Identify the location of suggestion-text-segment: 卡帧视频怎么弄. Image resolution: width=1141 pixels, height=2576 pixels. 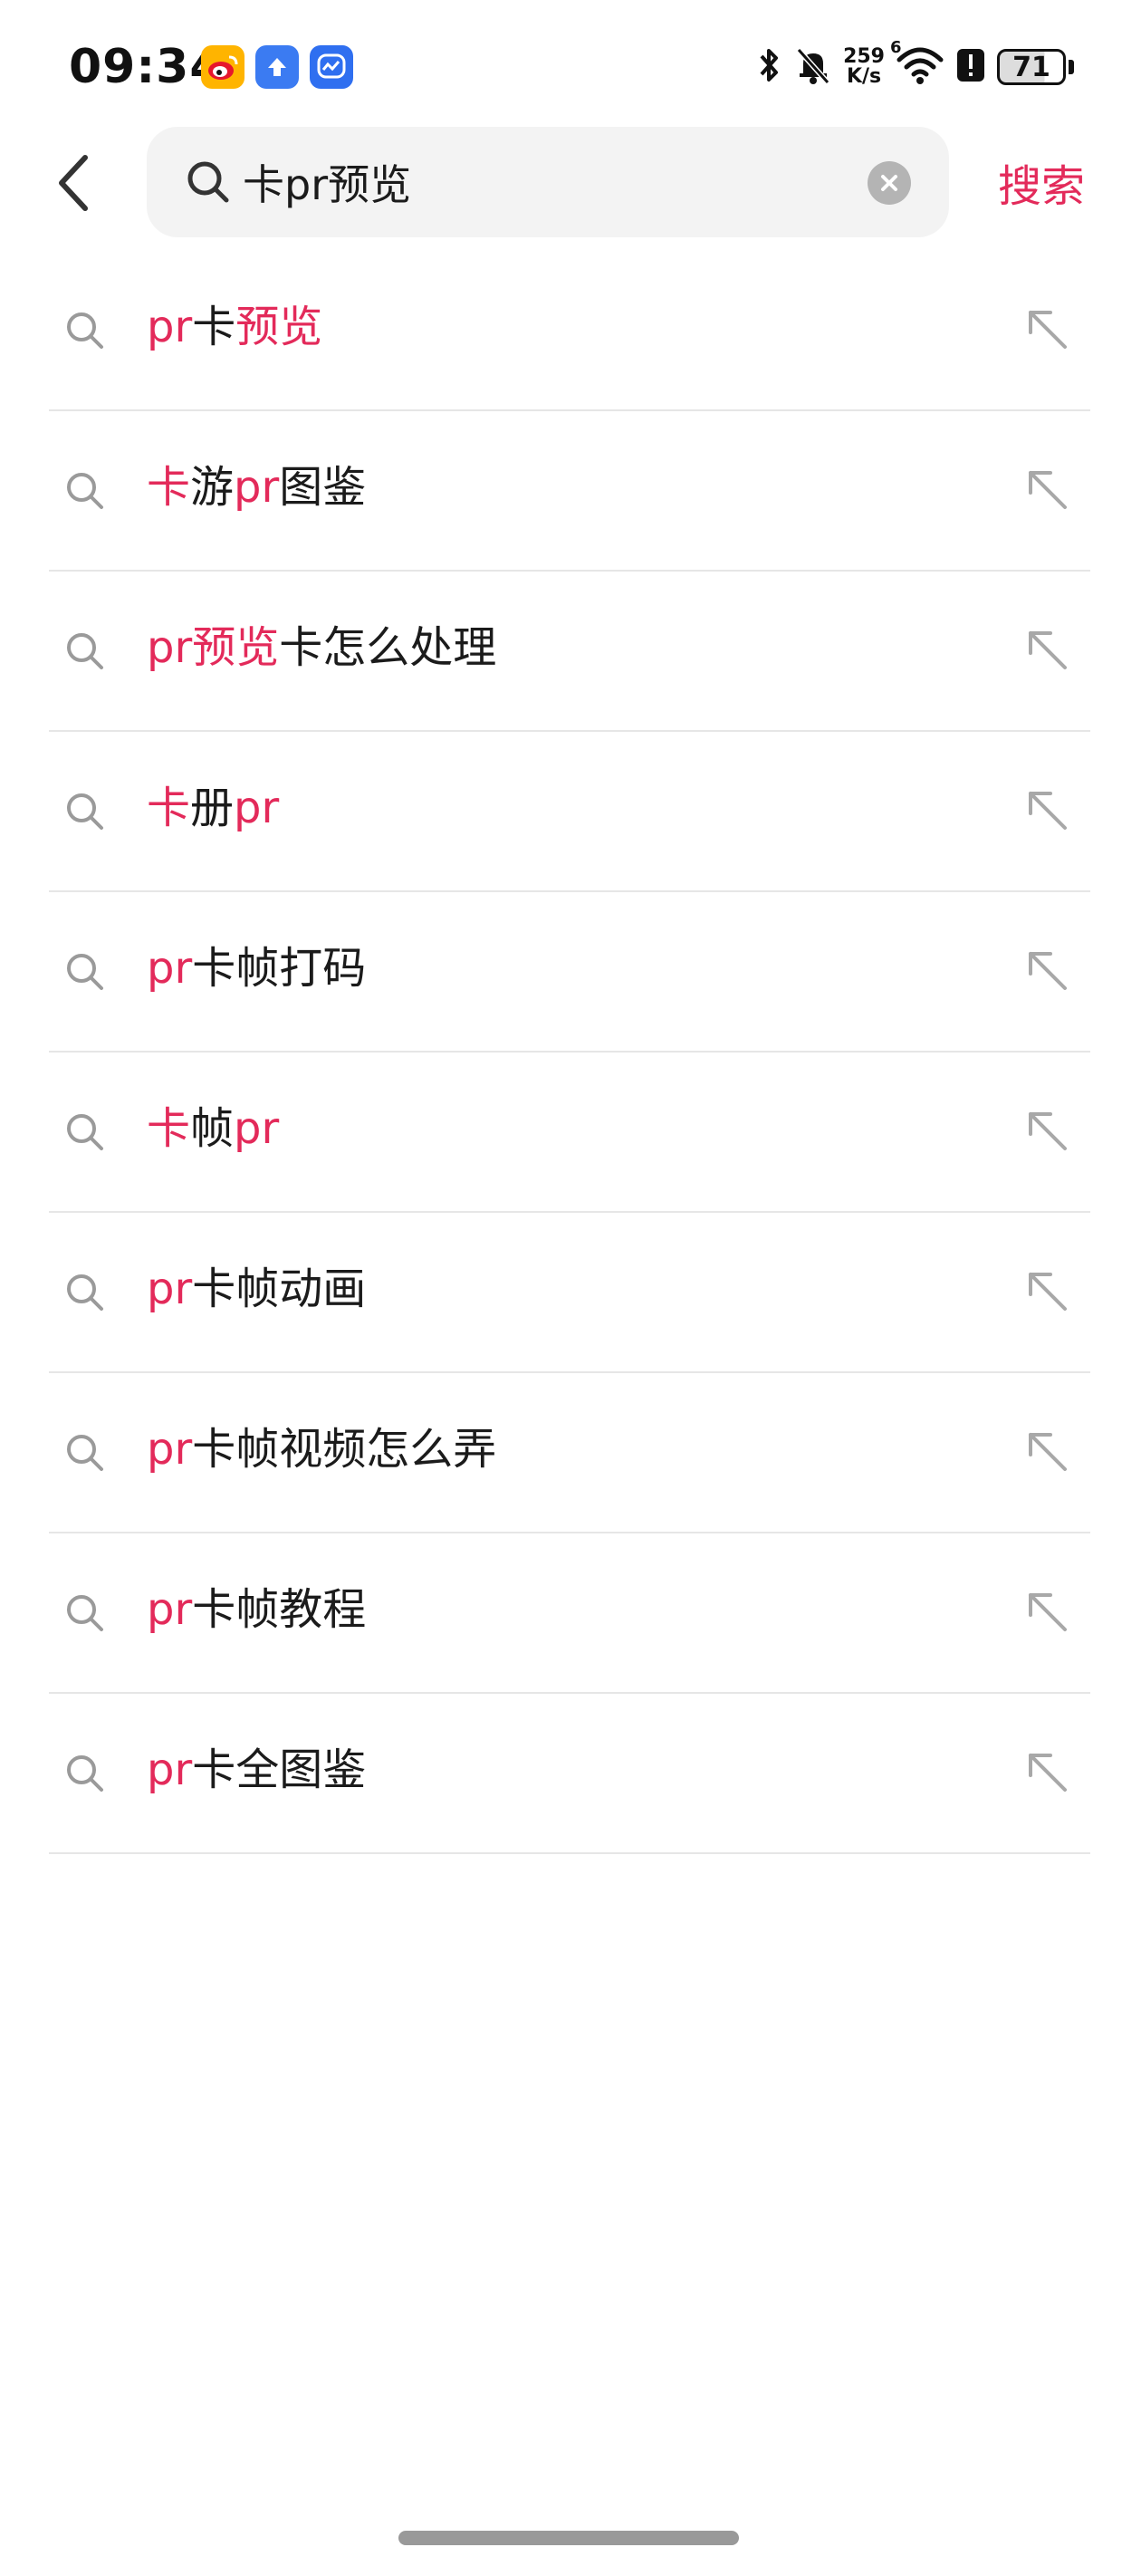
(344, 1449).